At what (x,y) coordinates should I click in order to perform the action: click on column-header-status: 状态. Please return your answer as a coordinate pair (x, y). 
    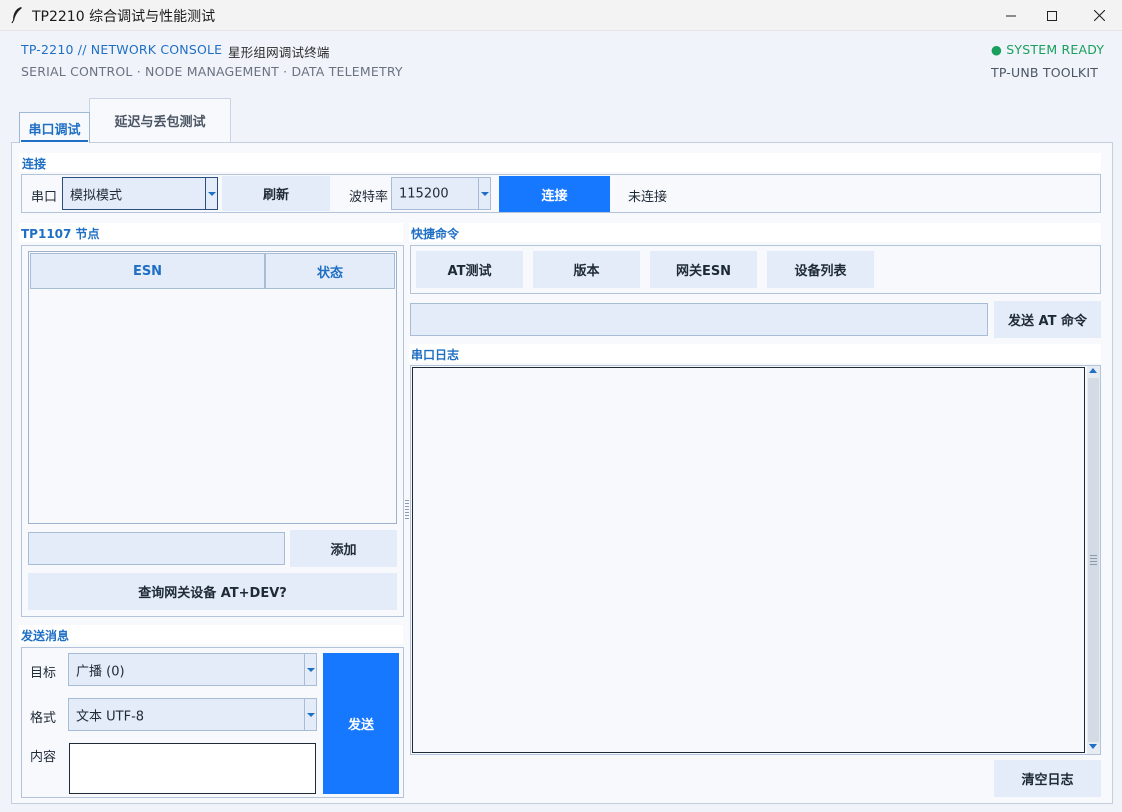
    Looking at the image, I should click on (330, 271).